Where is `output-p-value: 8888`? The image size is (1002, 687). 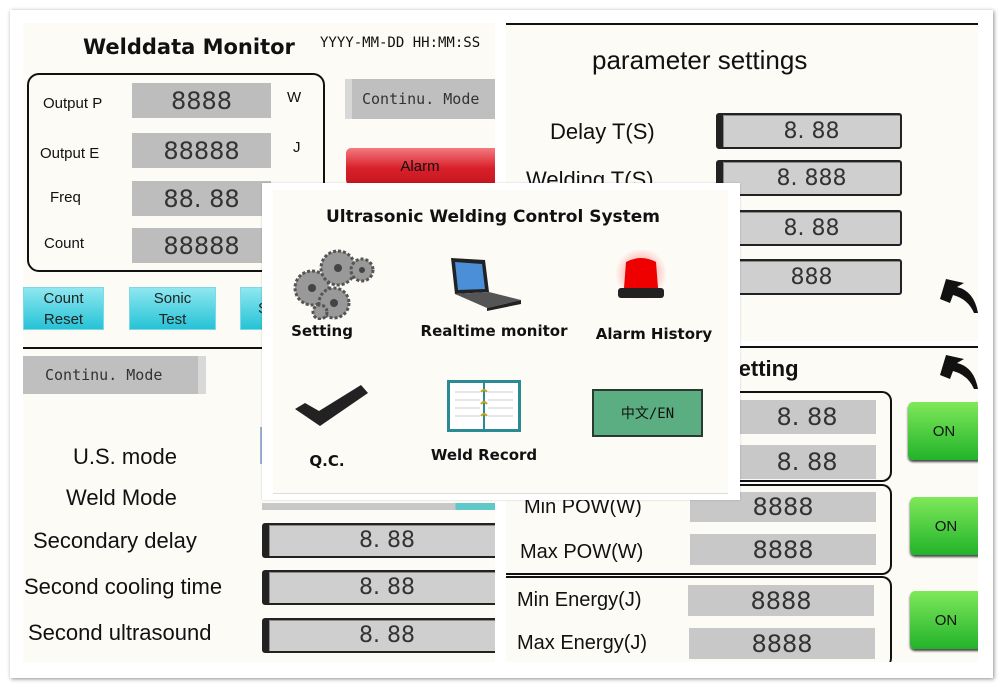
output-p-value: 8888 is located at coordinates (201, 100).